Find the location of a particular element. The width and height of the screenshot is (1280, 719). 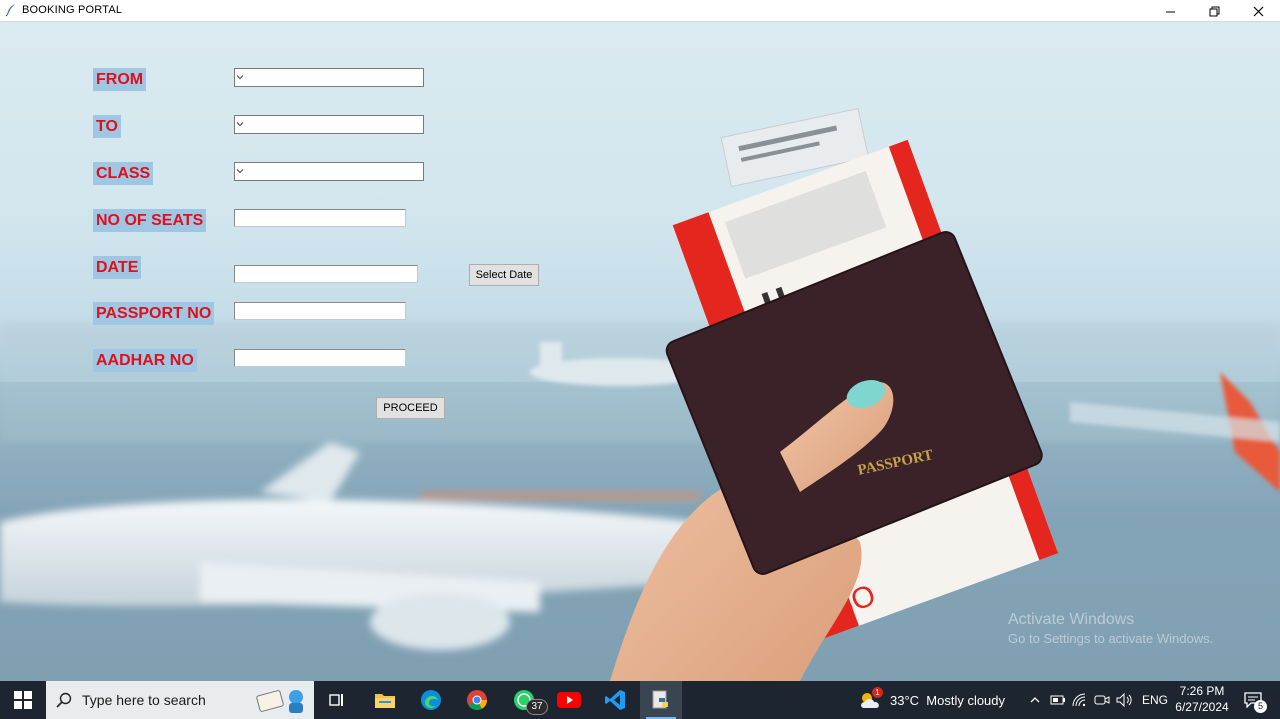

python-app-button is located at coordinates (661, 700).